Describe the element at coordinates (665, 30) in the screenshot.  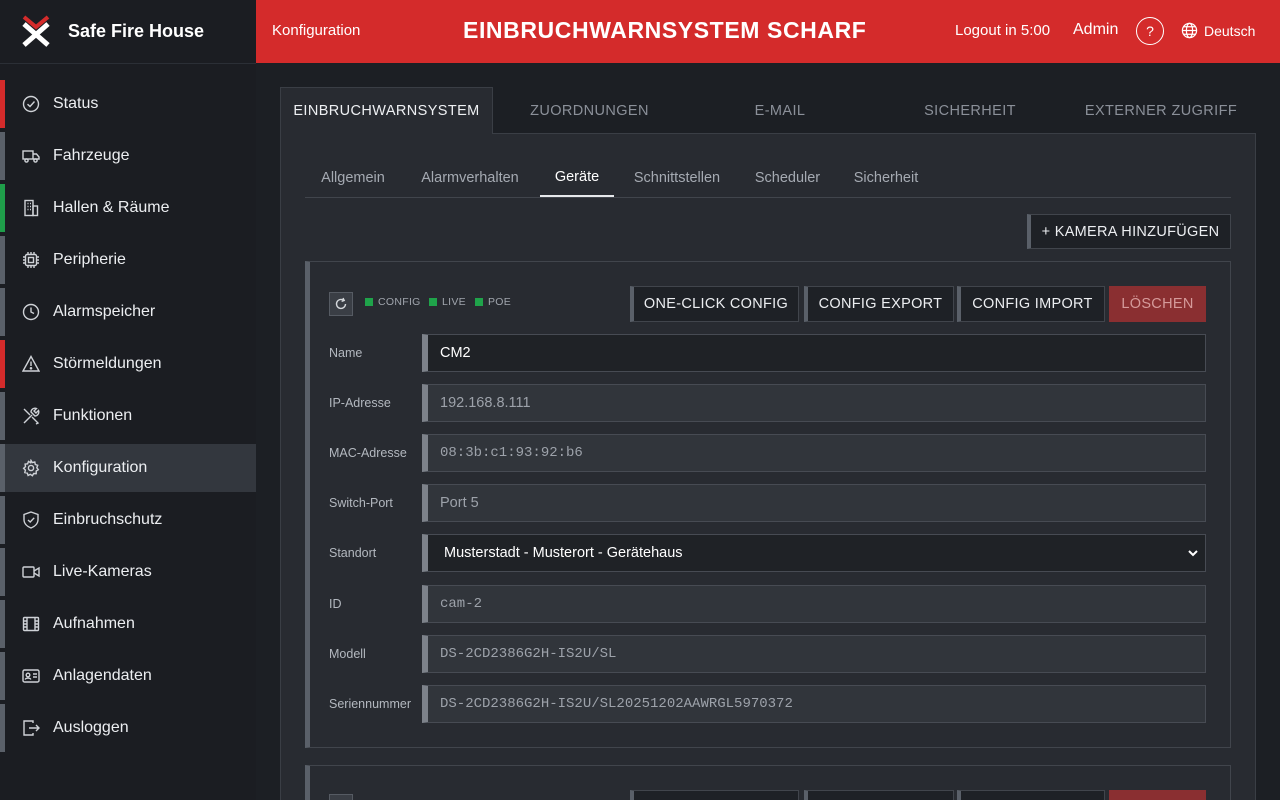
I see `page-title: EINBRUCHWARNSYSTEM SCHARF` at that location.